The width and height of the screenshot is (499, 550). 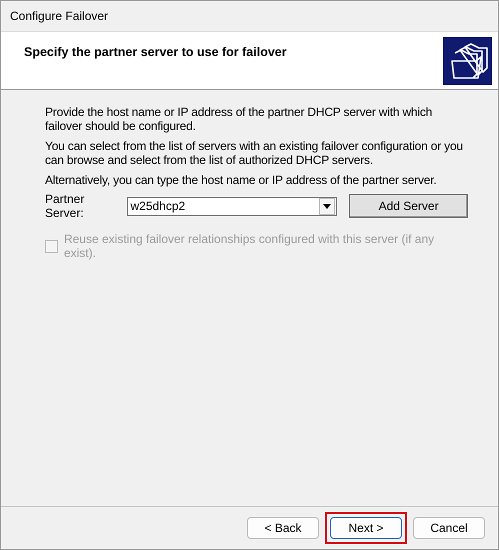 What do you see at coordinates (408, 206) in the screenshot?
I see `add-server-button: Add Server` at bounding box center [408, 206].